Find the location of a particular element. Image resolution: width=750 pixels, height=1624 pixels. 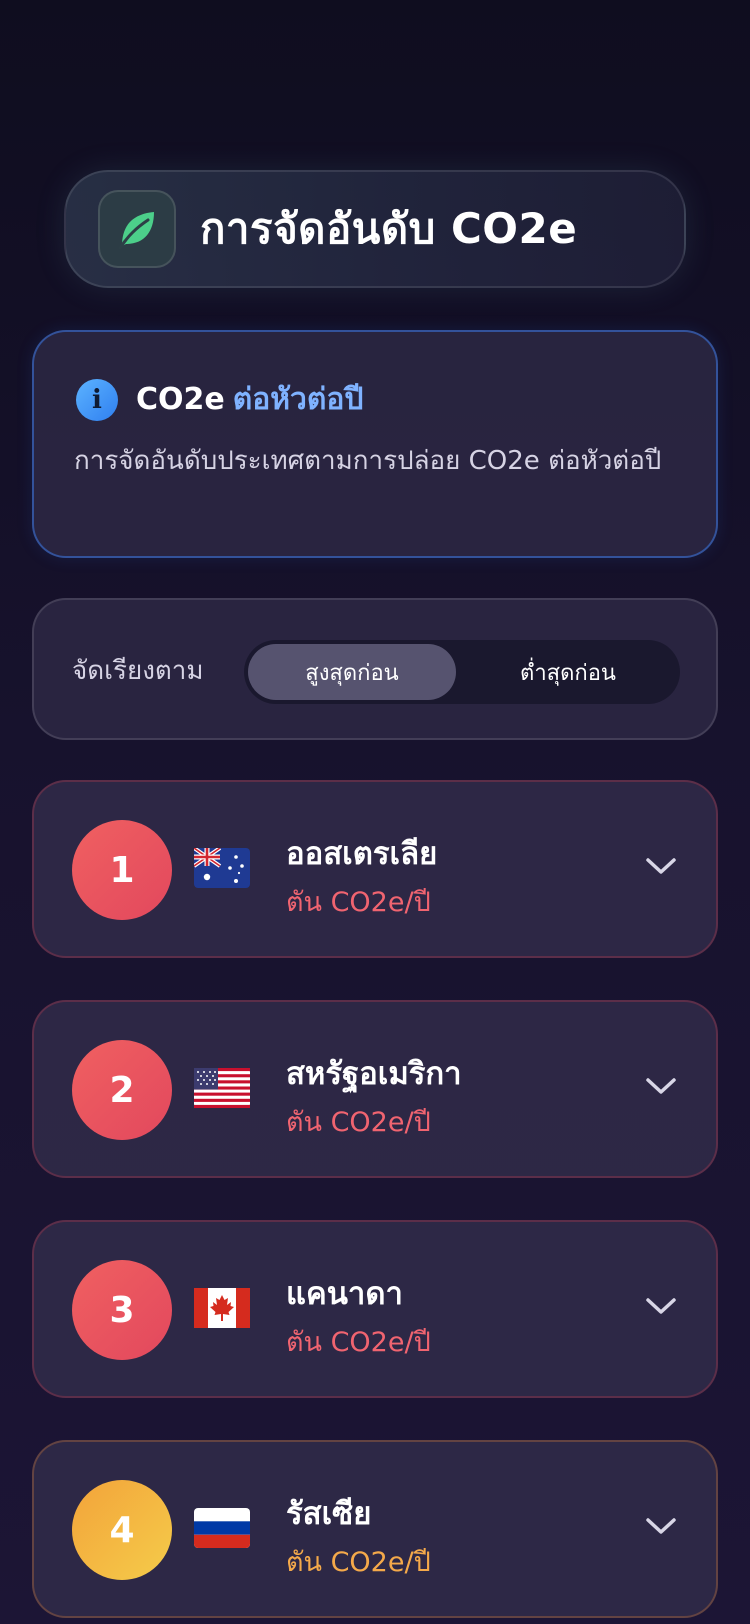

leaf-icon-container is located at coordinates (137, 229).